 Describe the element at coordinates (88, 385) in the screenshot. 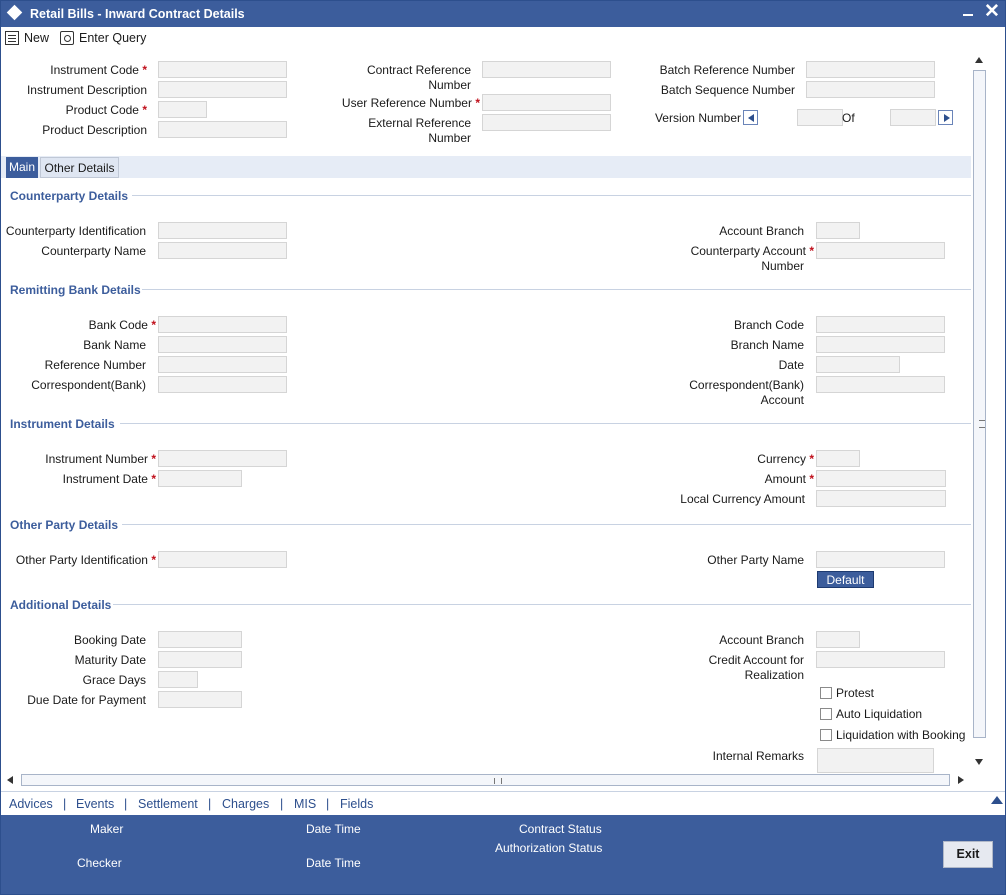

I see `correspondent-bank-label: Correspondent(Bank)` at that location.